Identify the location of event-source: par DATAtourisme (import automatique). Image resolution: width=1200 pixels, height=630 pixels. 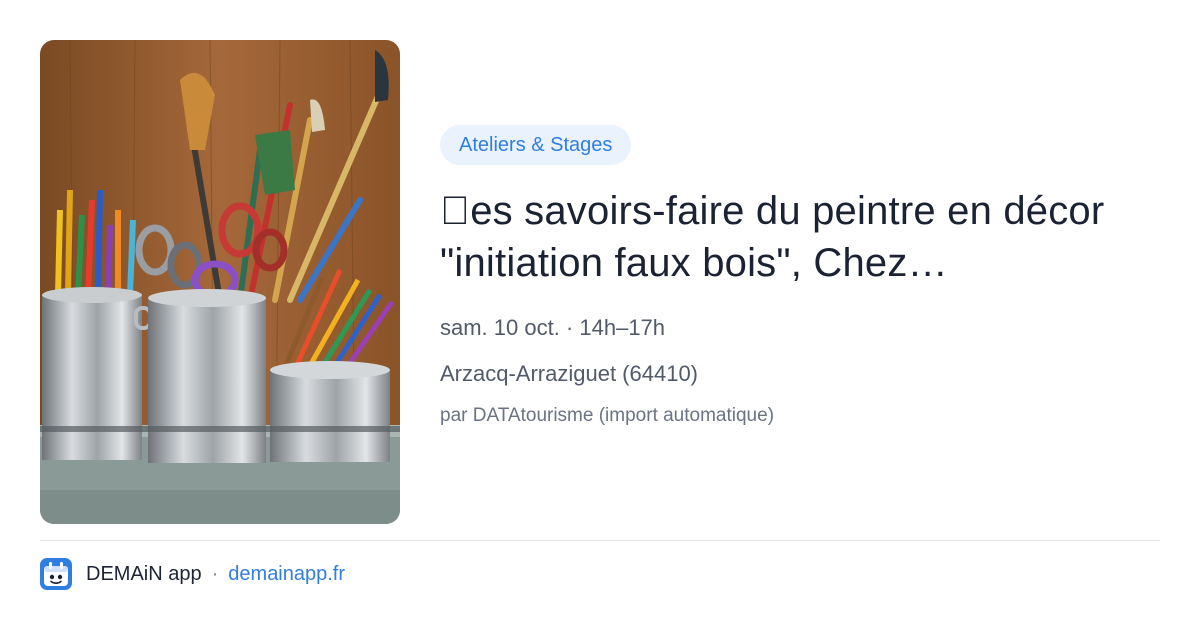
(607, 415).